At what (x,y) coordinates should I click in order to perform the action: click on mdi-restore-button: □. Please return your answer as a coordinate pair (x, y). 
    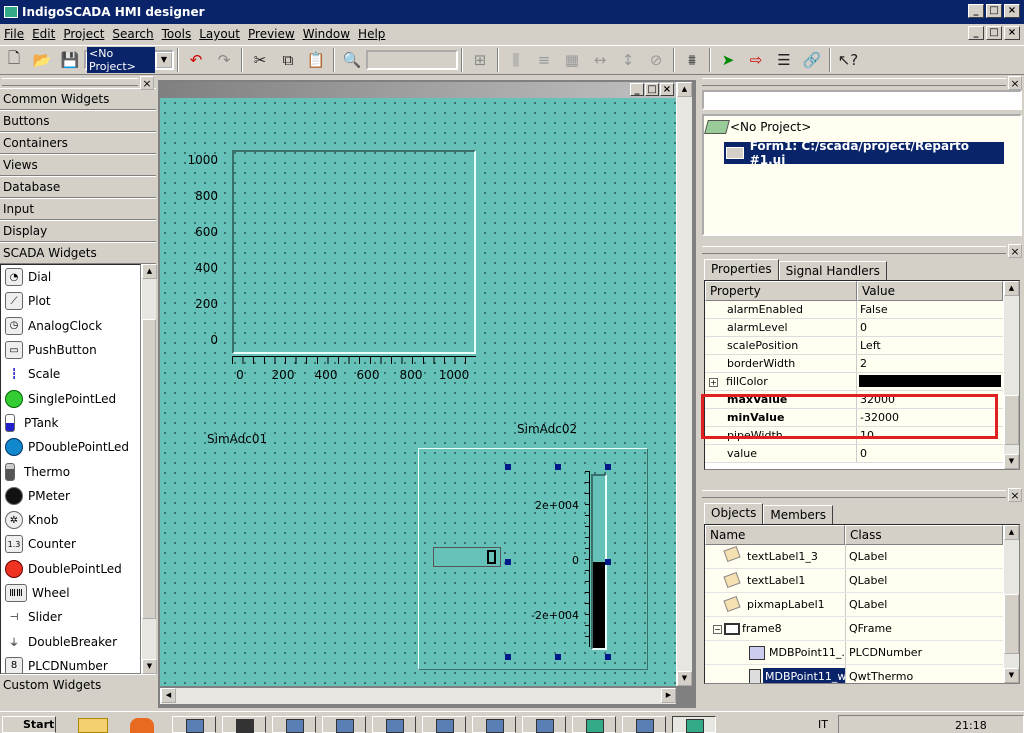
    Looking at the image, I should click on (994, 33).